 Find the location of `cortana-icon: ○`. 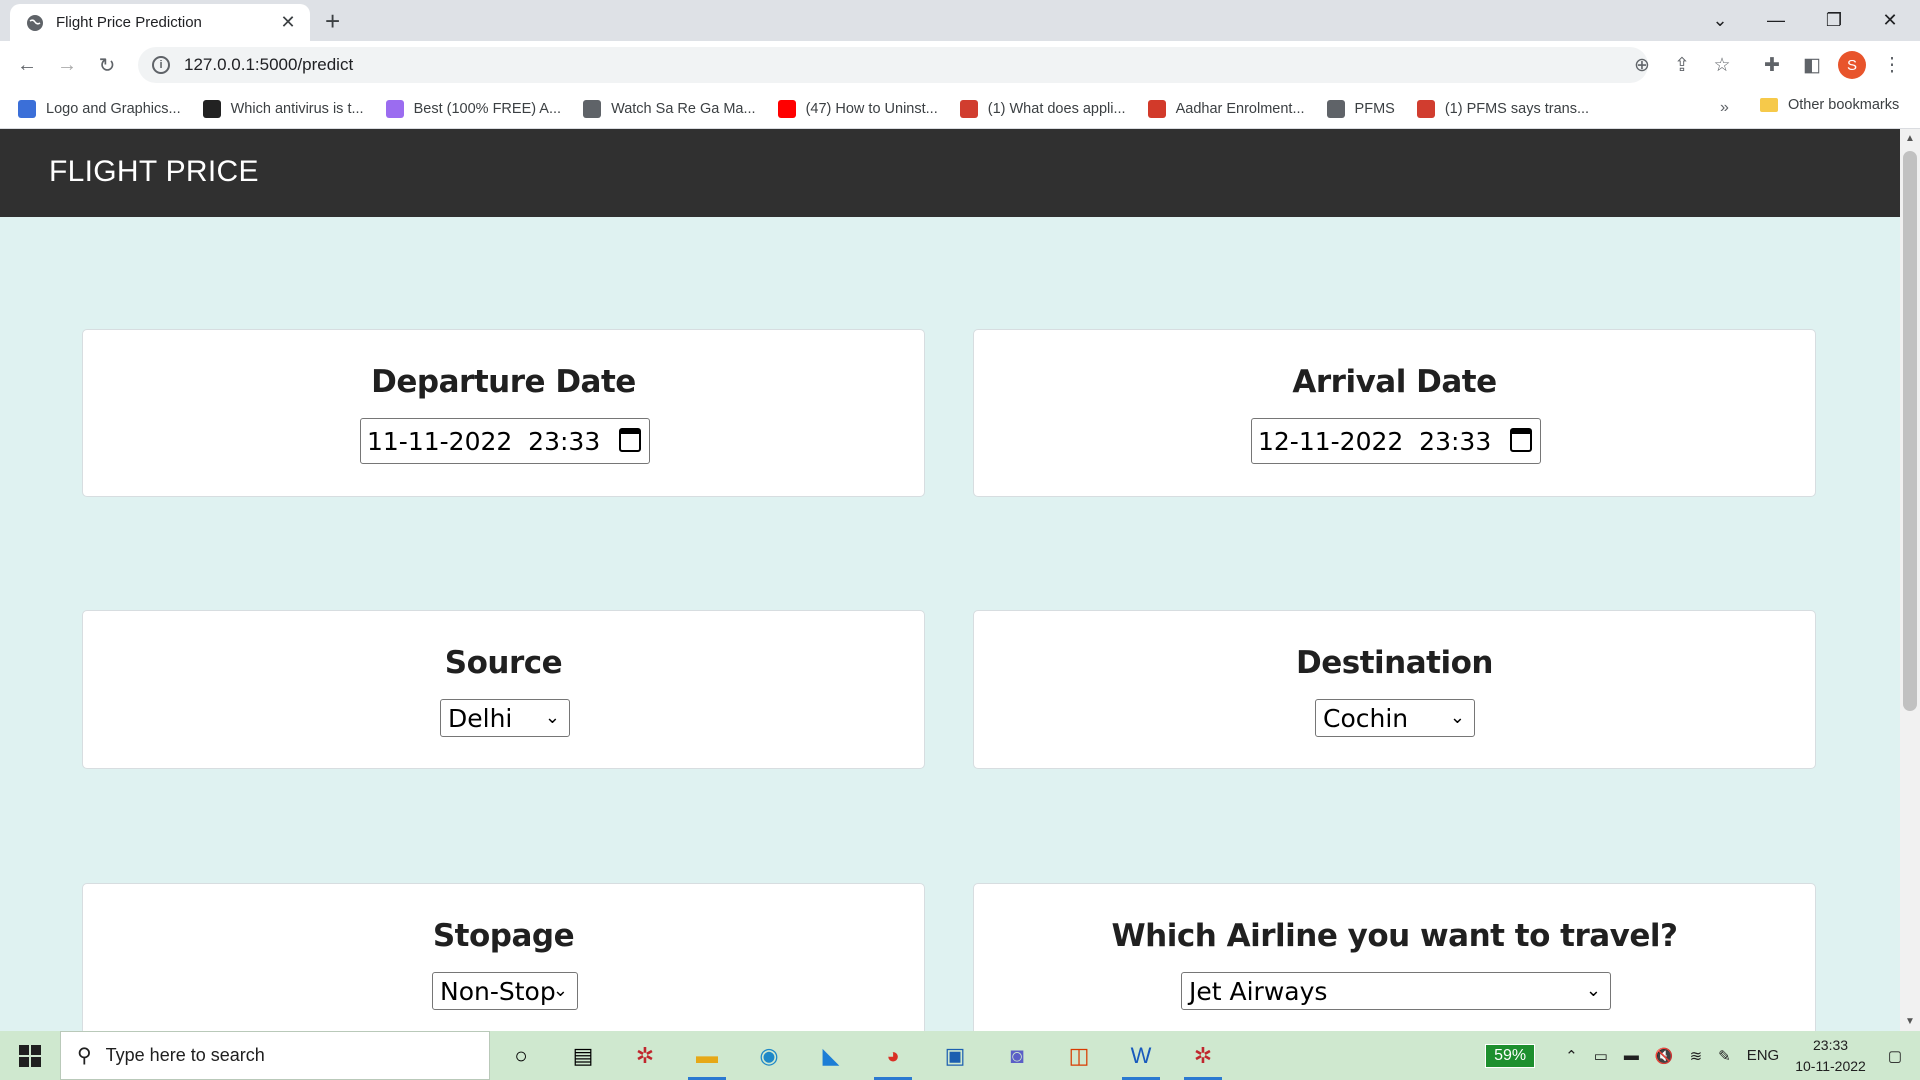

cortana-icon: ○ is located at coordinates (521, 1055).